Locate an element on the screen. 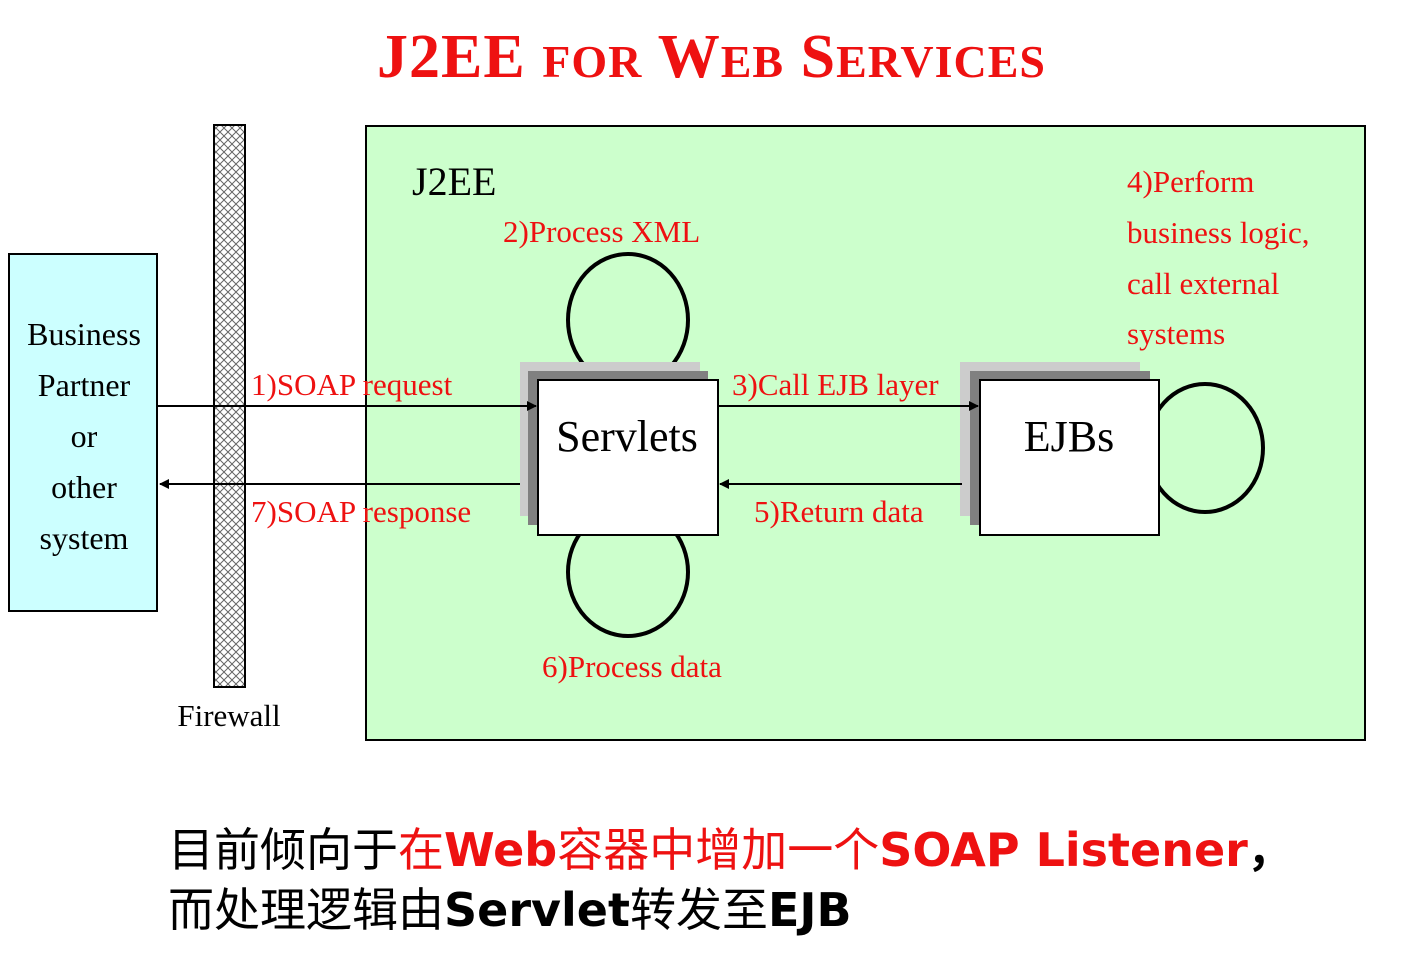 This screenshot has width=1423, height=968. step-label-2: 2)Process XML is located at coordinates (601, 231).